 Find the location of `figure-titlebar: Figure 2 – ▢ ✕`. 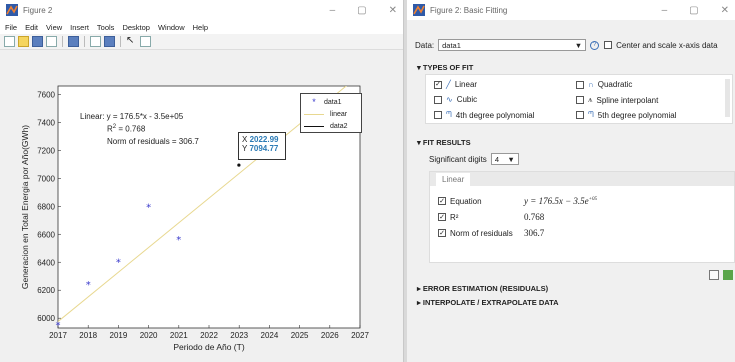

figure-titlebar: Figure 2 – ▢ ✕ is located at coordinates (201, 10).